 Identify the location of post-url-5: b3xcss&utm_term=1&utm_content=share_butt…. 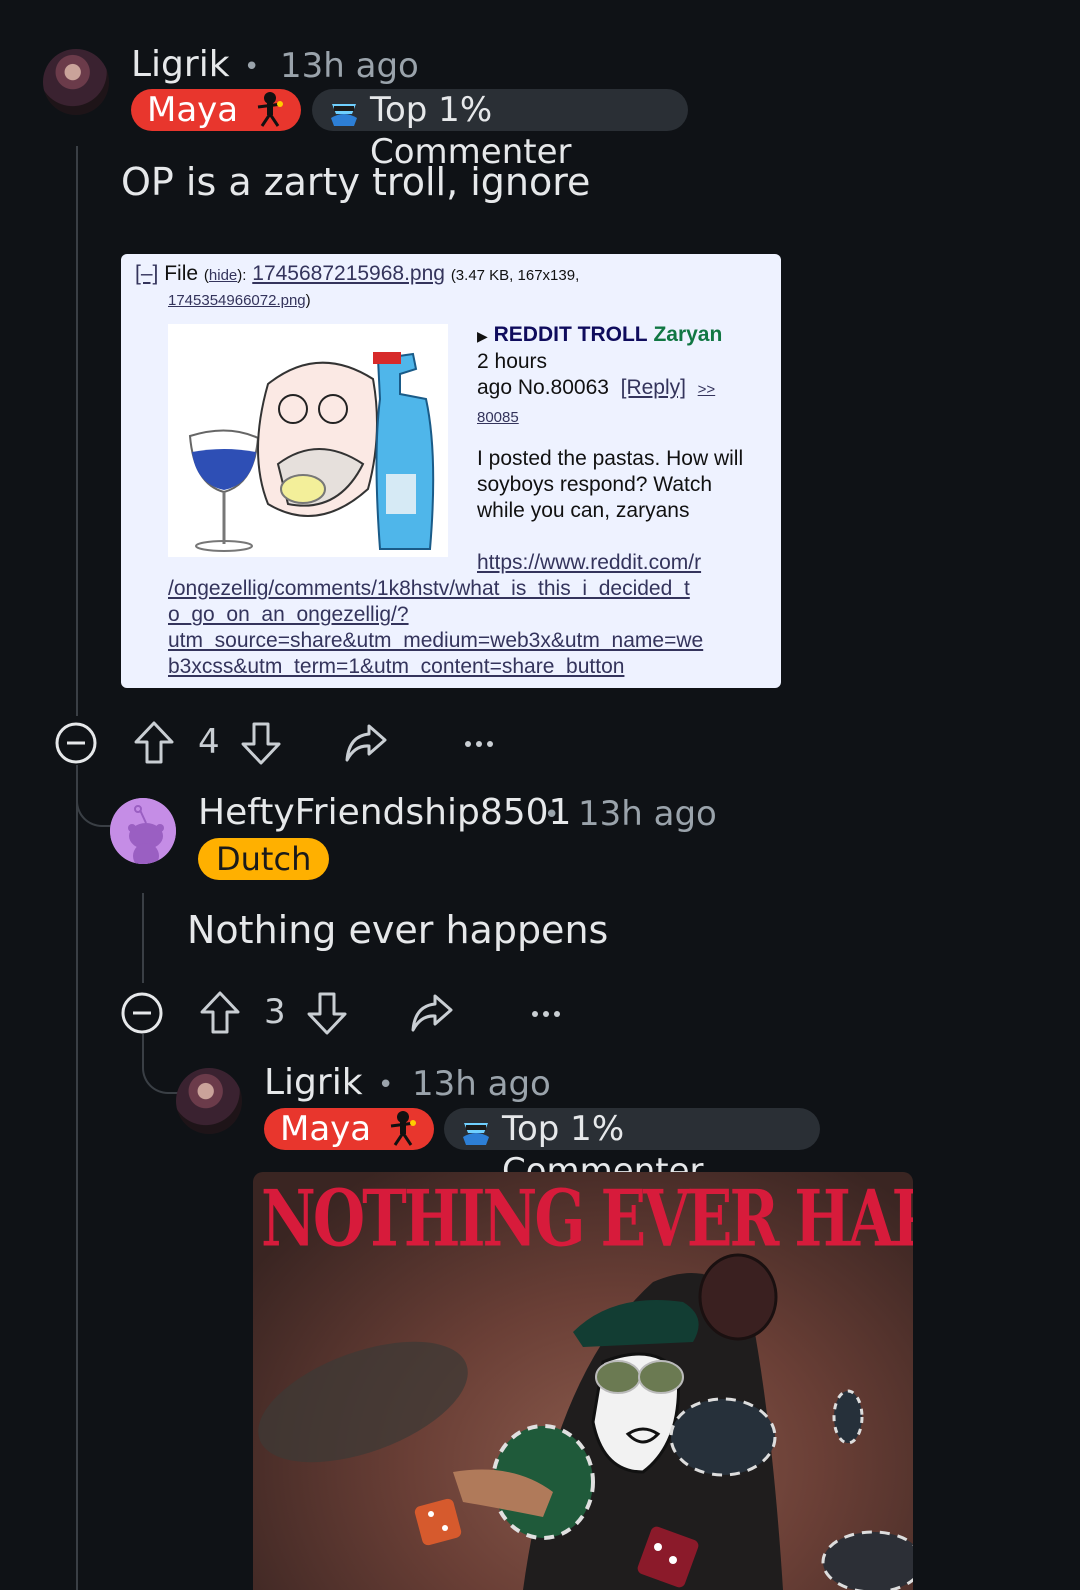
(396, 666).